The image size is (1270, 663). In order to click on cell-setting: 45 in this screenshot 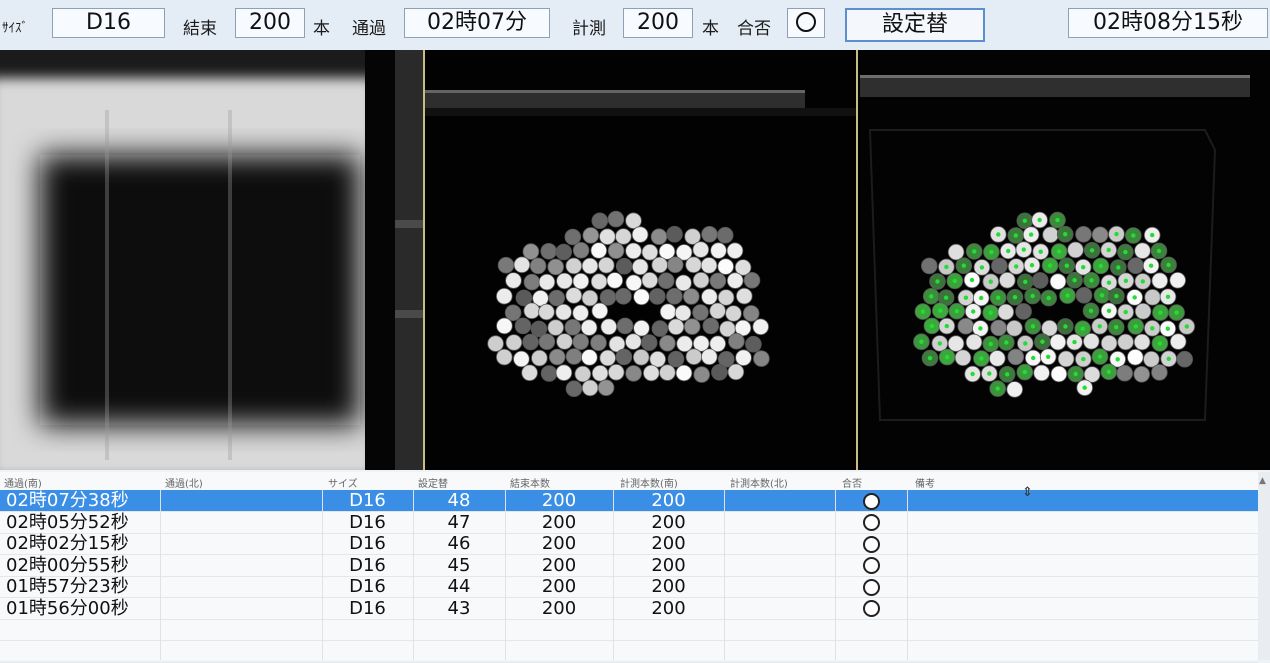, I will do `click(459, 565)`.